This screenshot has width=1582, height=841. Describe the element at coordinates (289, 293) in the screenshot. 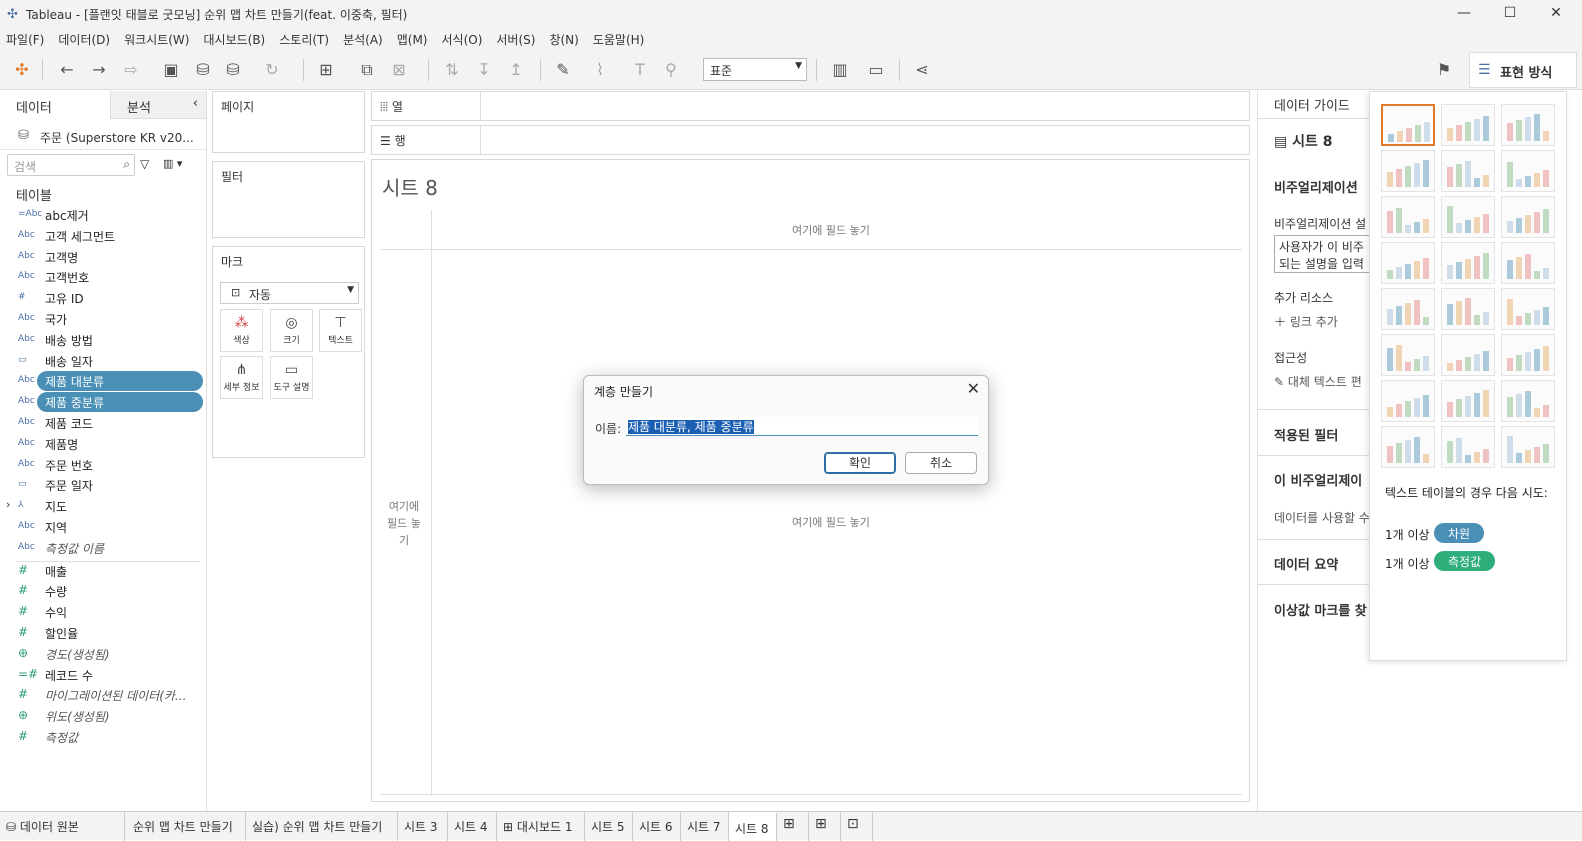

I see `mark-type-select: ⊡ 자동 ▼` at that location.